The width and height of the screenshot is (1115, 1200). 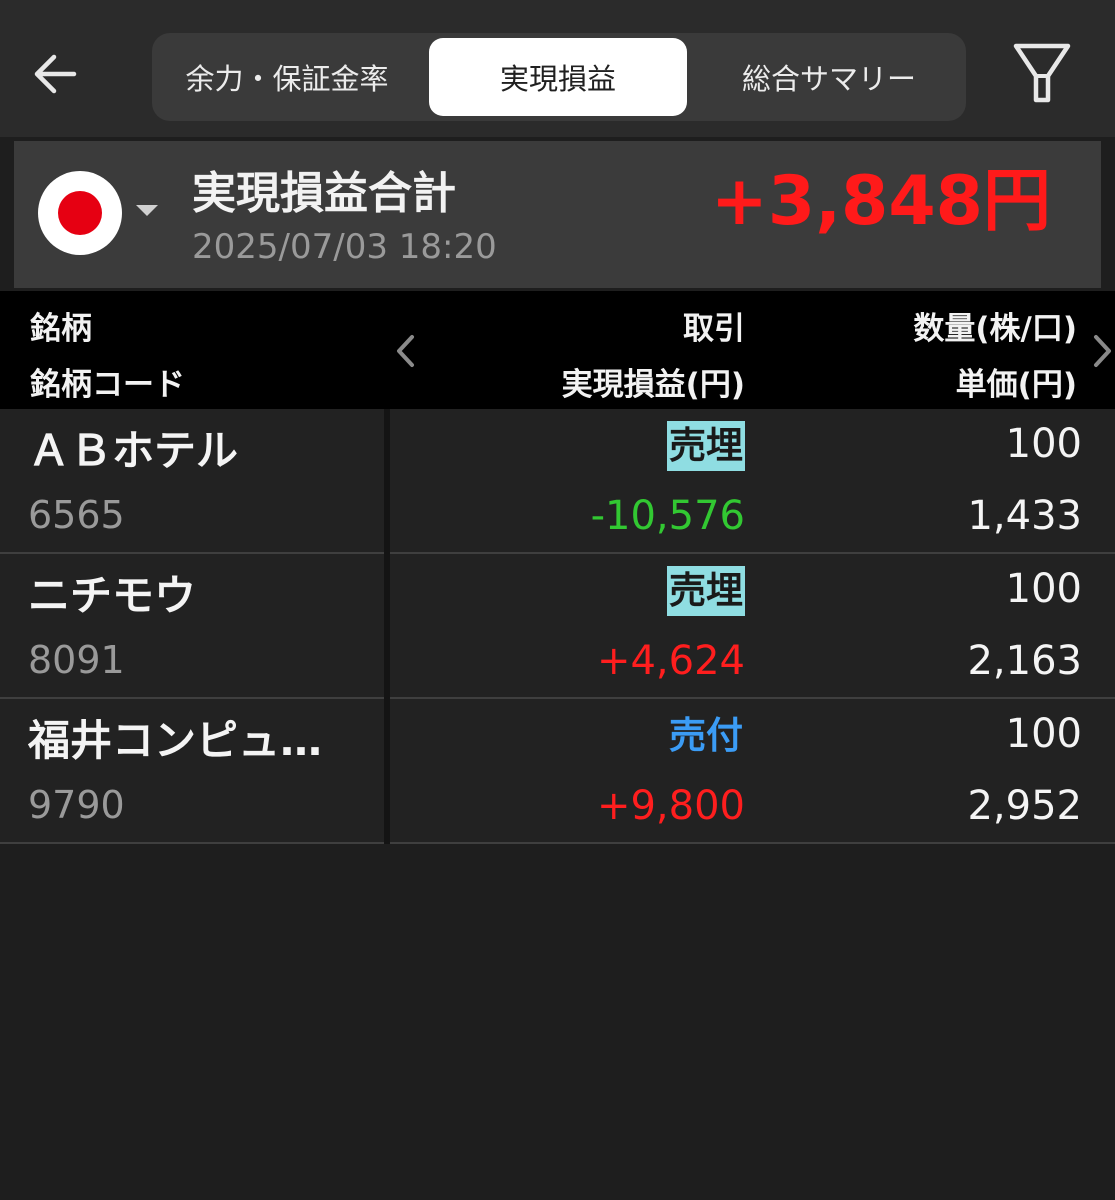 What do you see at coordinates (1102, 351) in the screenshot?
I see `chevron-right-icon` at bounding box center [1102, 351].